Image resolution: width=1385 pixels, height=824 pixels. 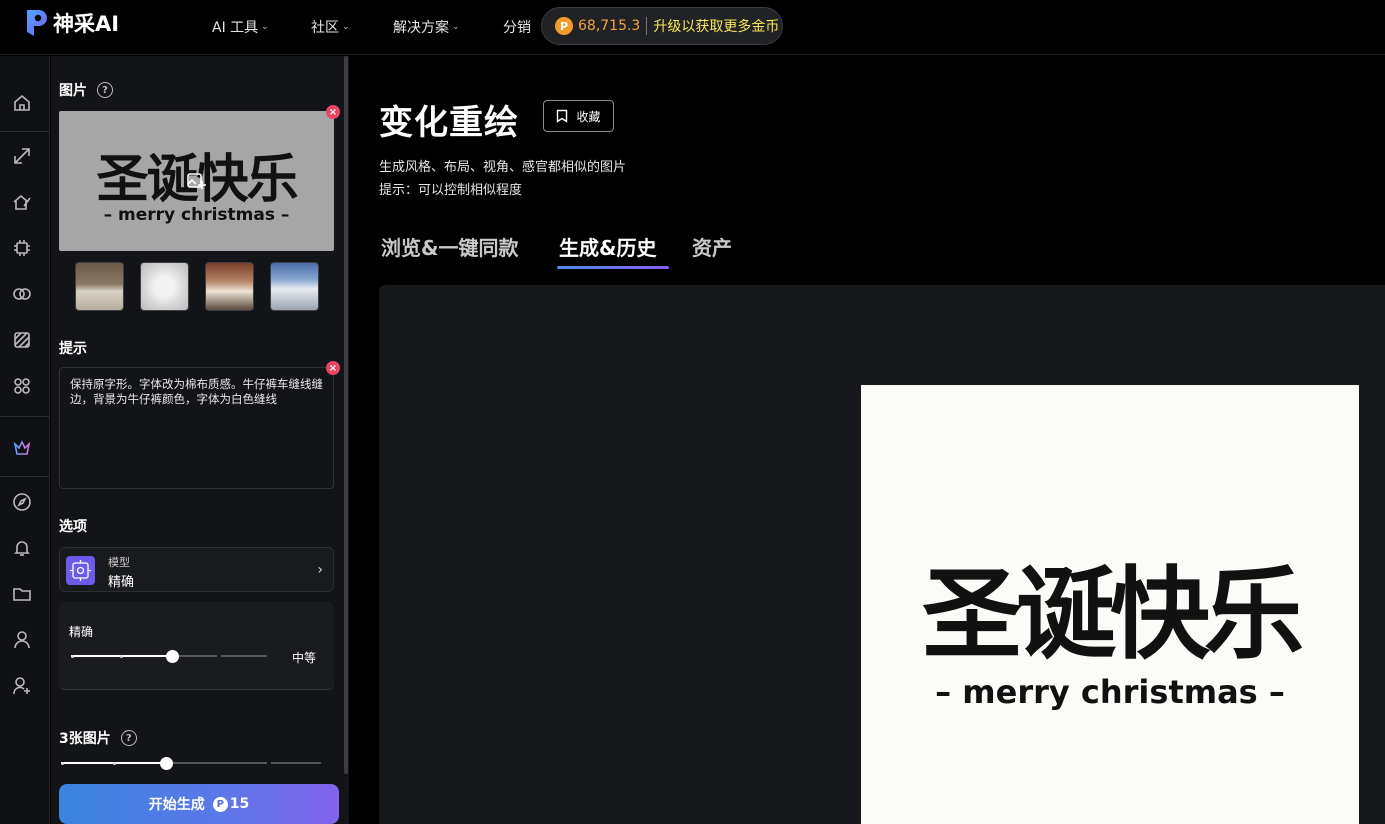 I want to click on pattern-icon, so click(x=22, y=340).